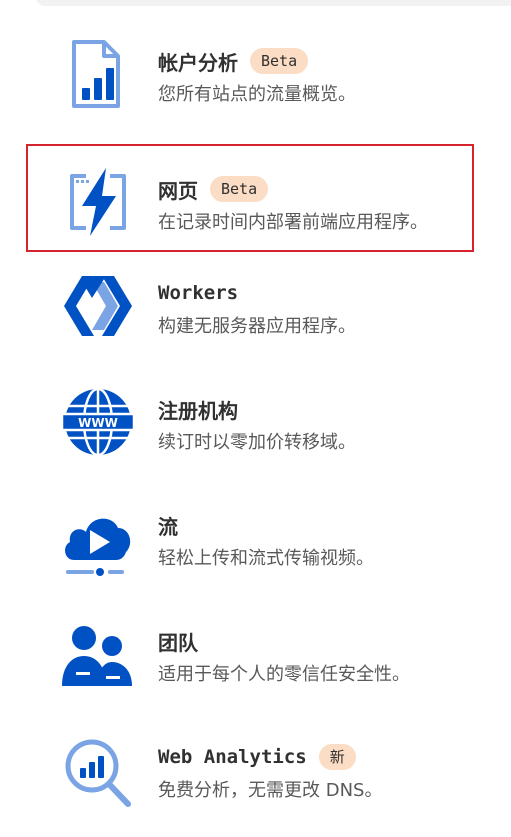 The height and width of the screenshot is (837, 511). Describe the element at coordinates (178, 642) in the screenshot. I see `product-title: 团队` at that location.